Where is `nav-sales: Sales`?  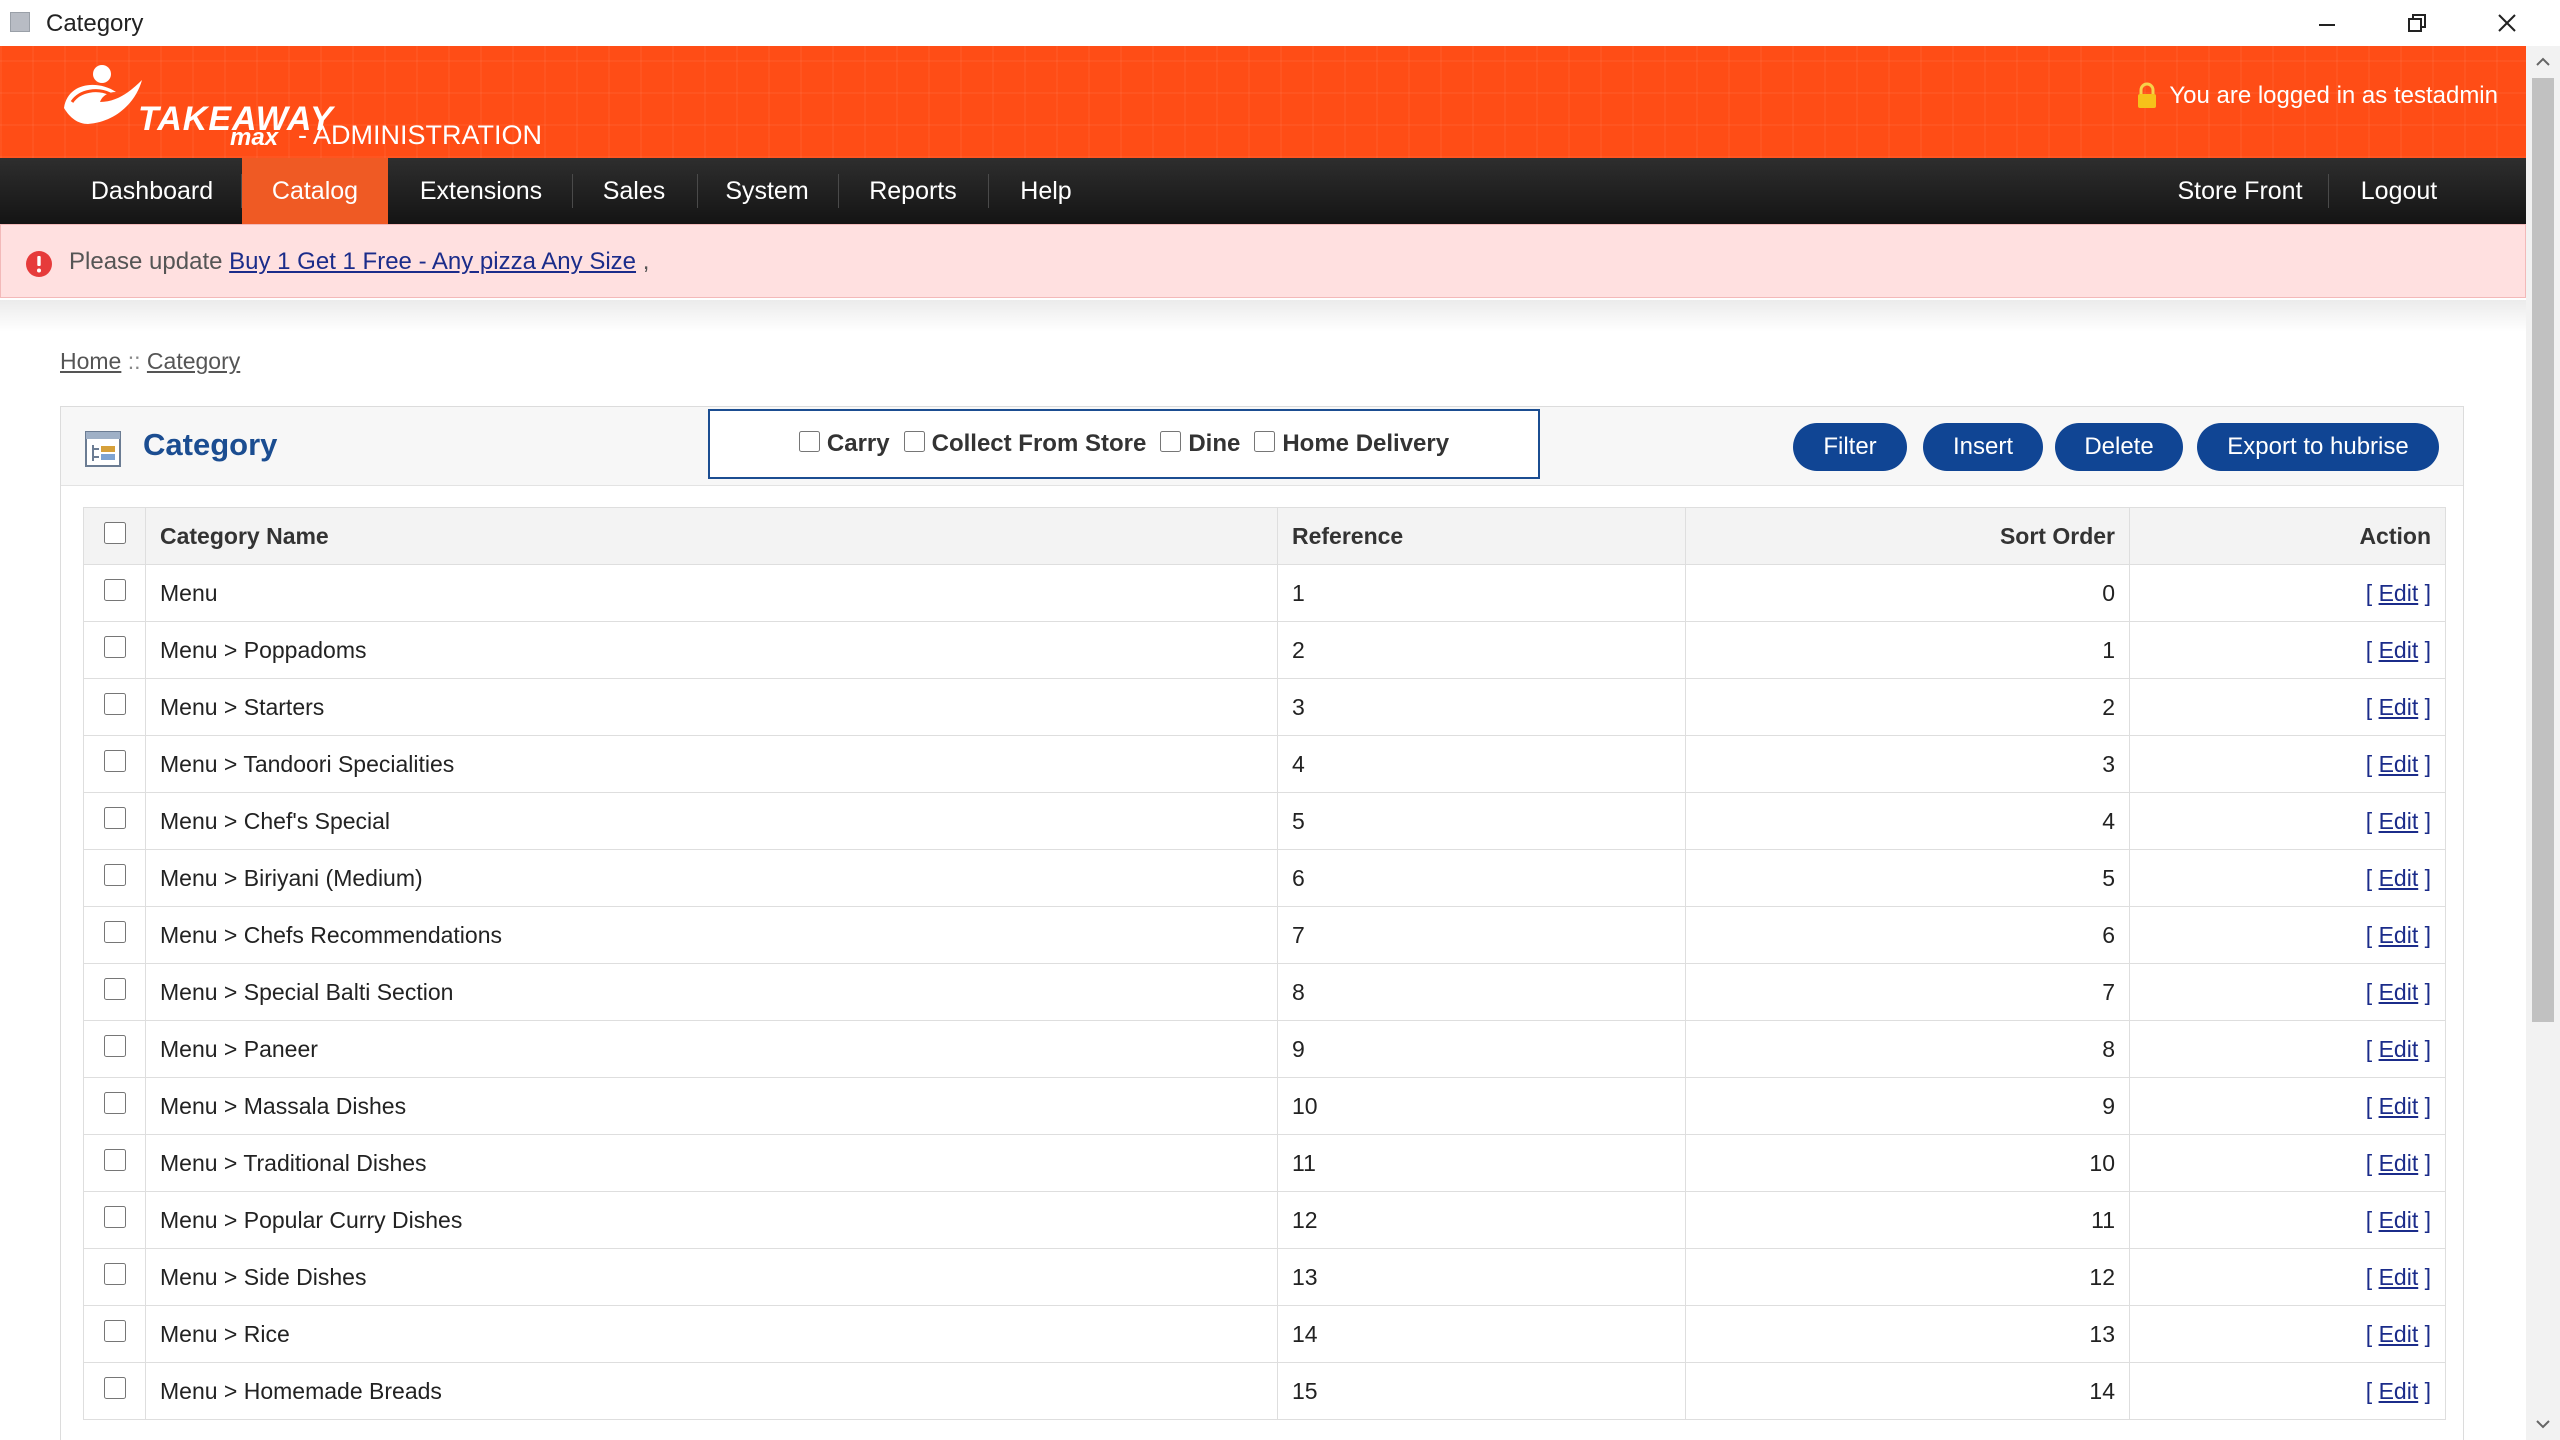 nav-sales: Sales is located at coordinates (634, 191).